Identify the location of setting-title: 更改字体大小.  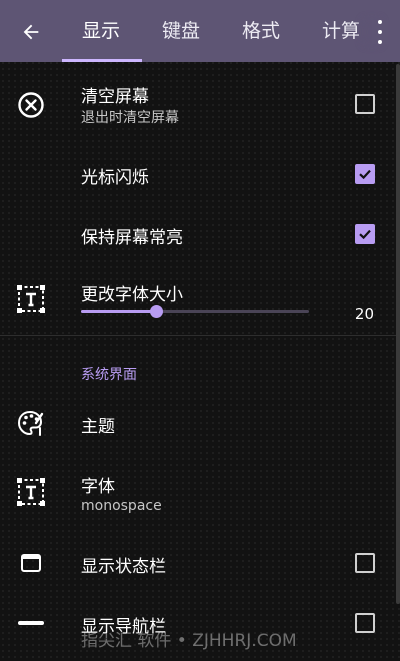
(132, 295).